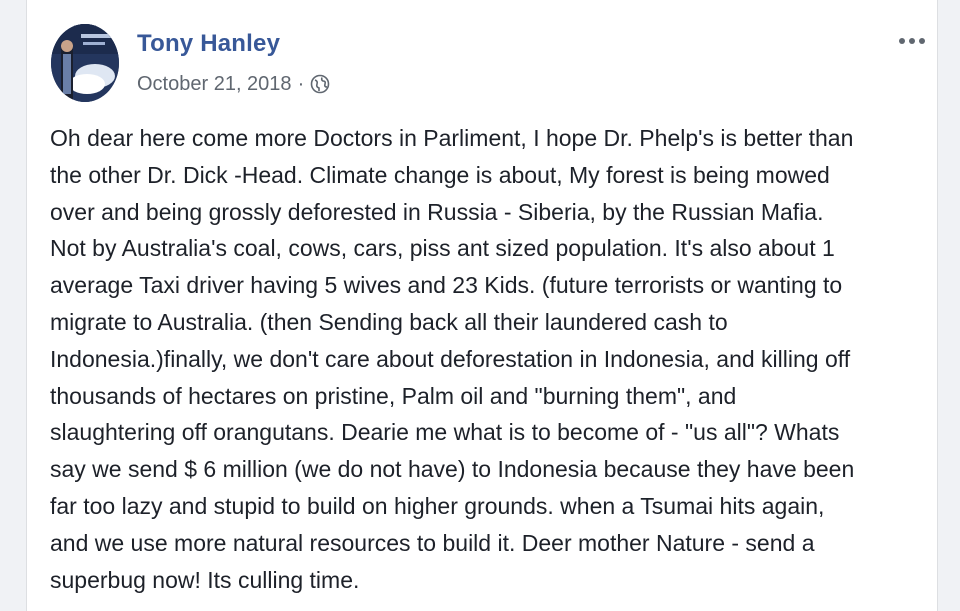  I want to click on more-options-icon, so click(912, 41).